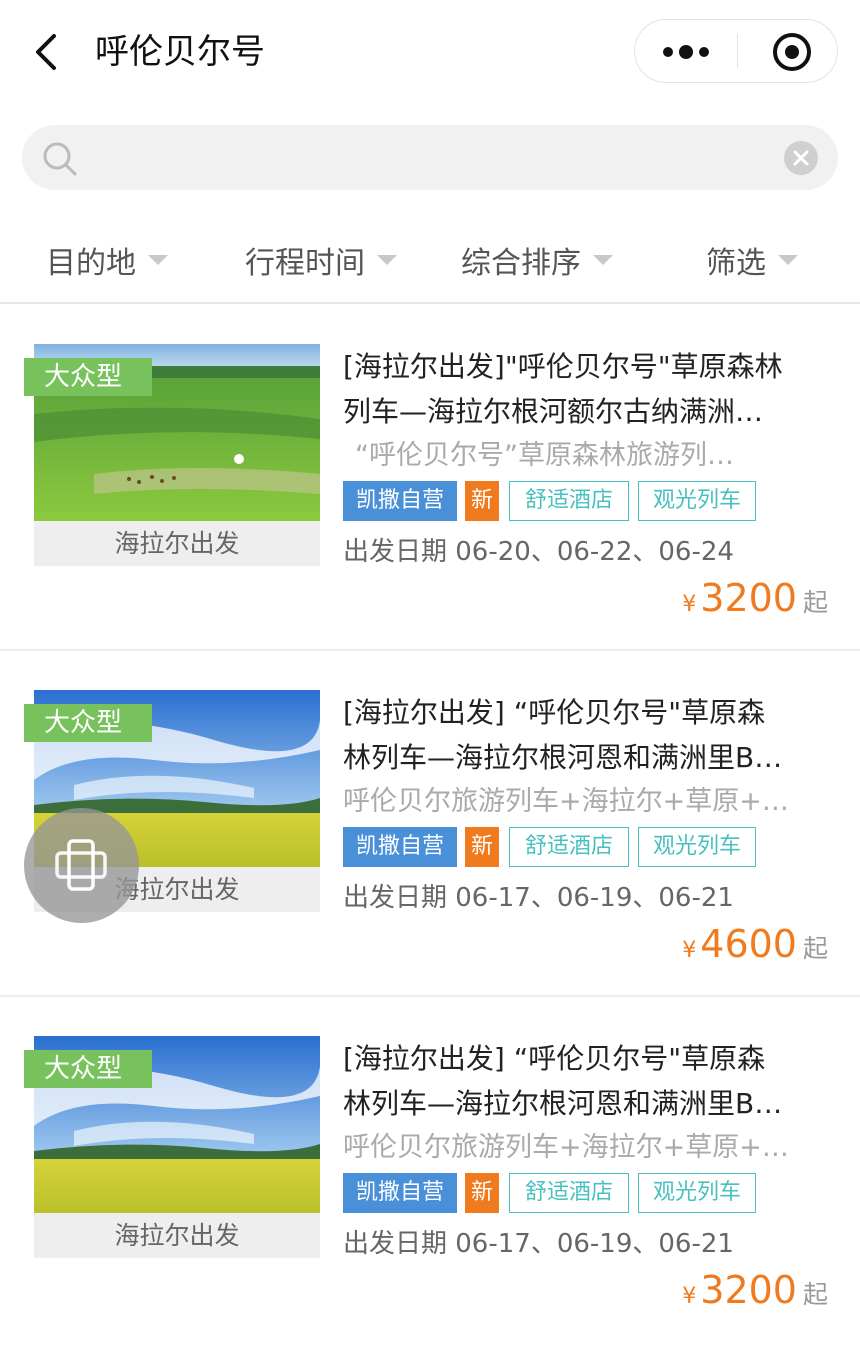  I want to click on close-target-icon, so click(792, 52).